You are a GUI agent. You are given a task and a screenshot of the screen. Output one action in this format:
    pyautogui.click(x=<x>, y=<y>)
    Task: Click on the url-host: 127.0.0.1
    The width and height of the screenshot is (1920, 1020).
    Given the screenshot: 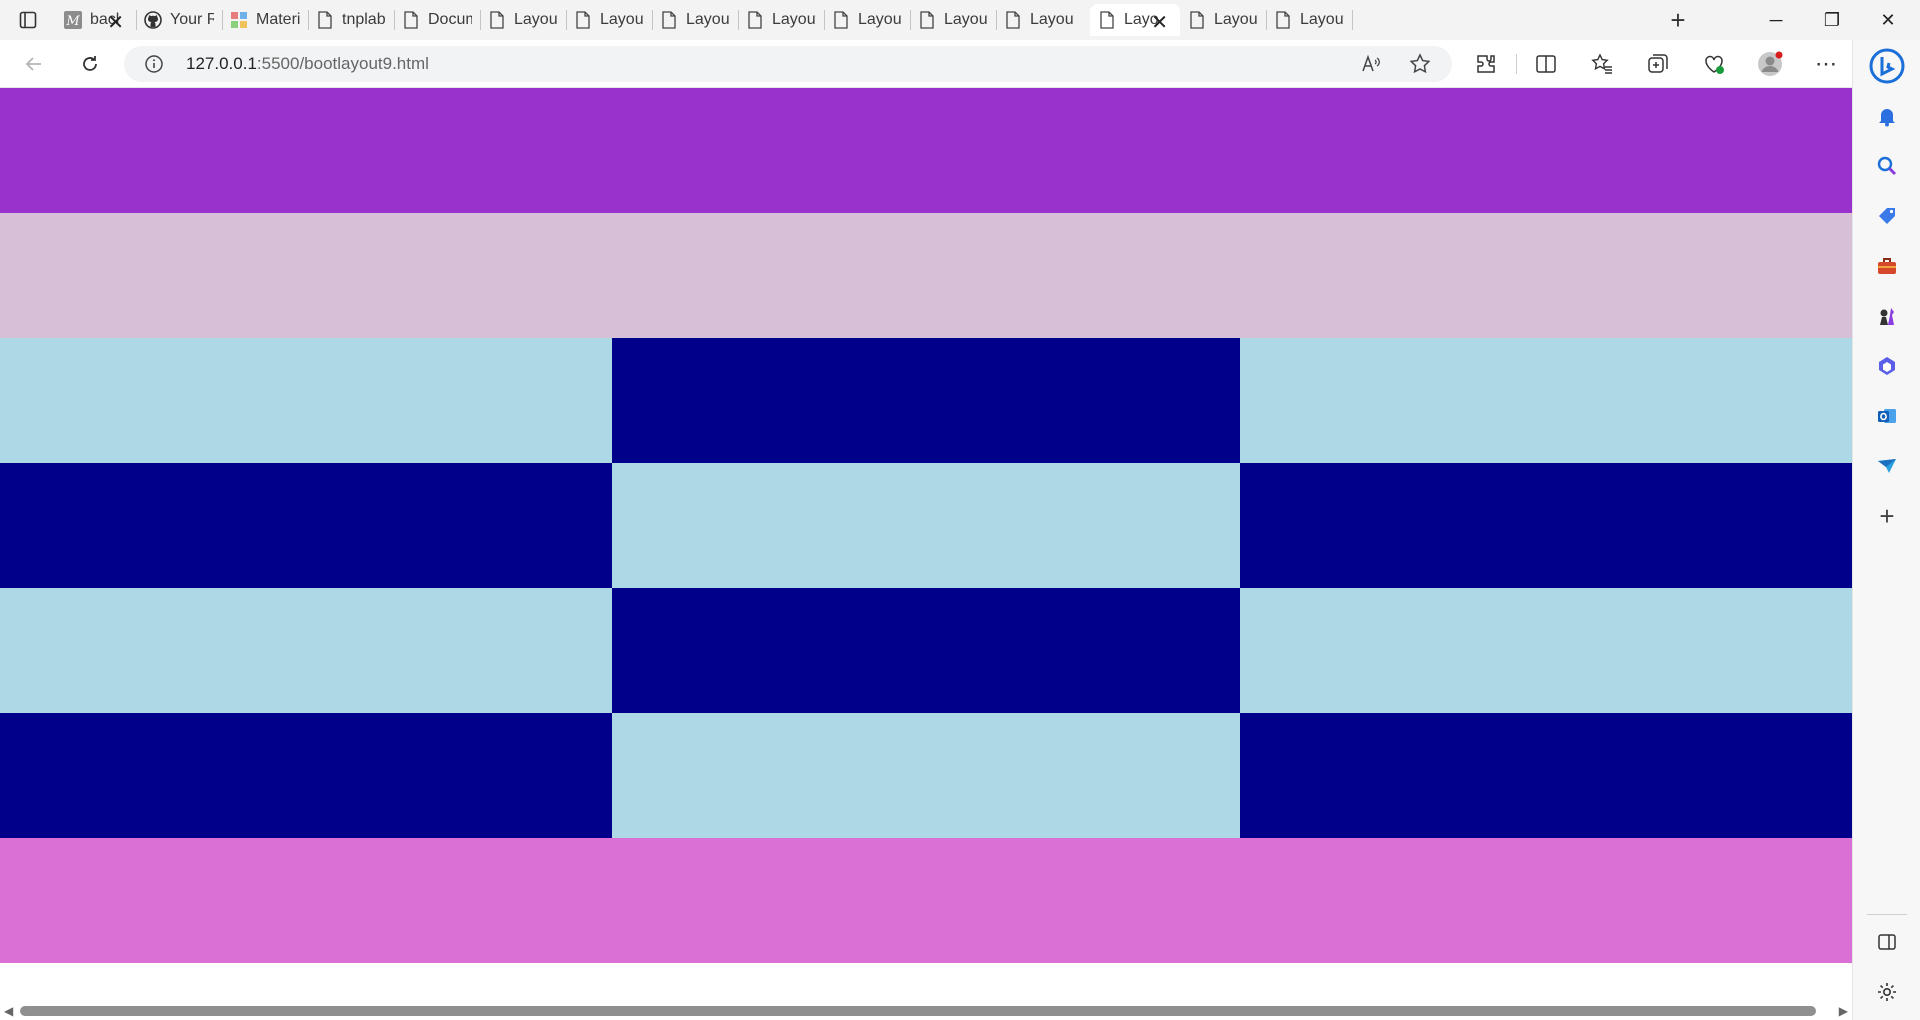 What is the action you would take?
    pyautogui.click(x=221, y=63)
    